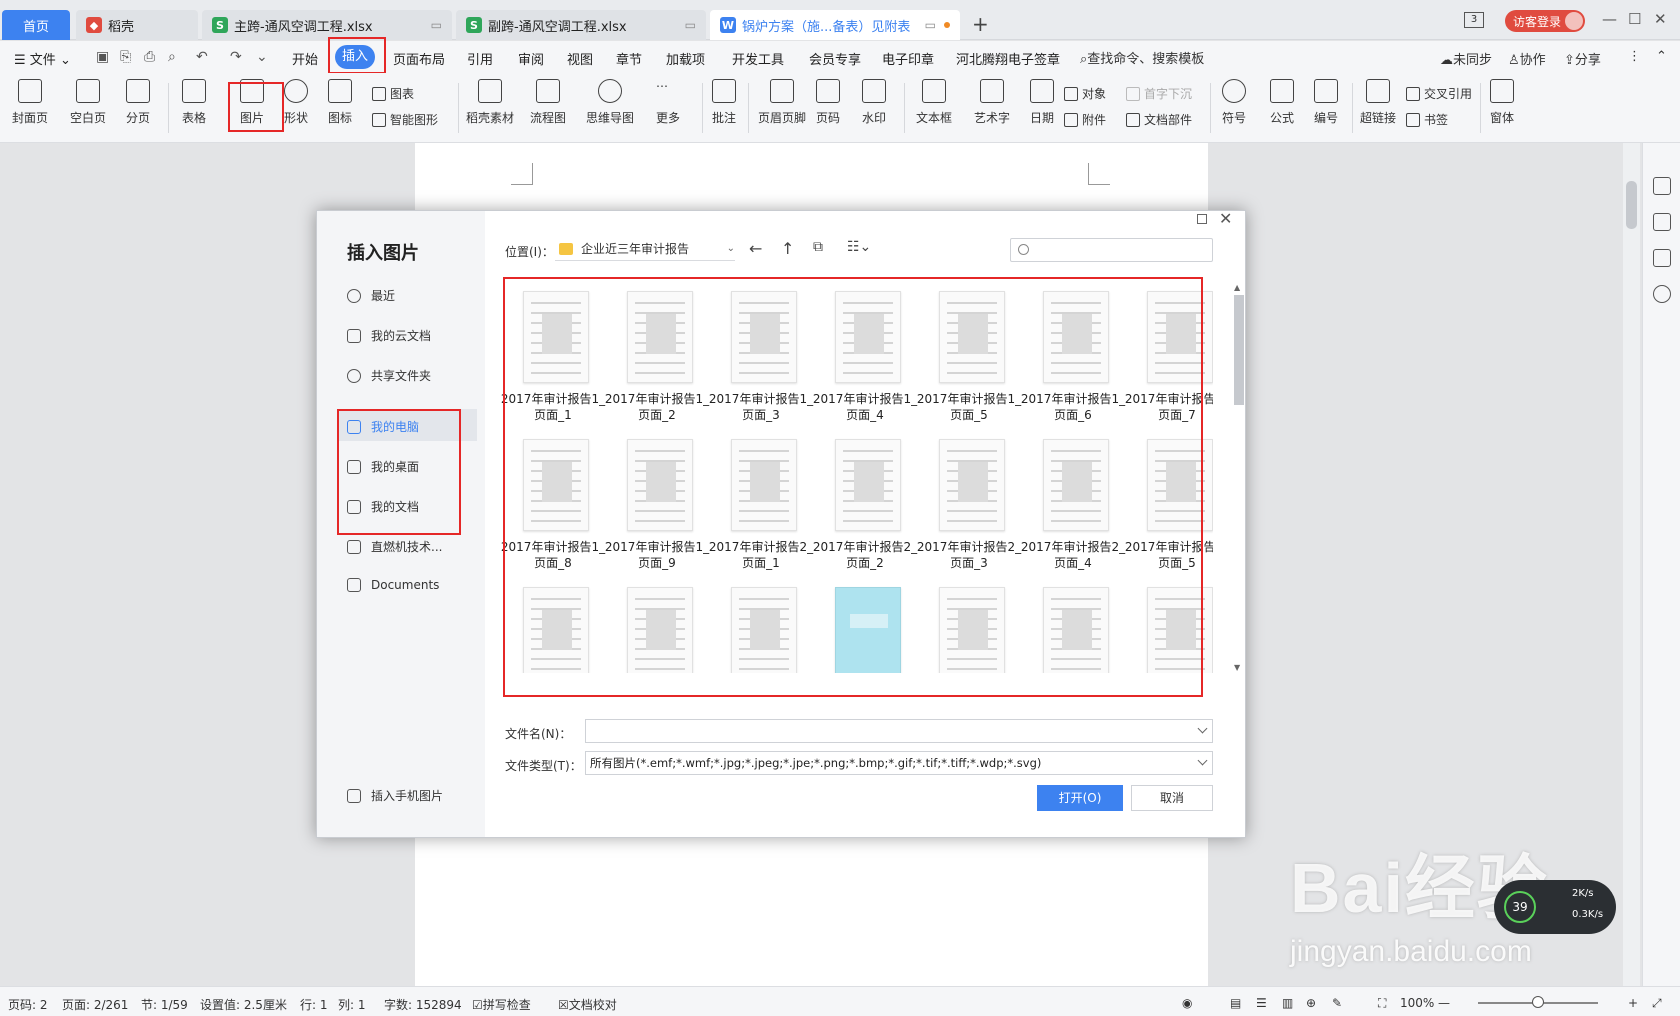 The image size is (1680, 1016). What do you see at coordinates (1337, 1003) in the screenshot?
I see `pen-icon: ✎` at bounding box center [1337, 1003].